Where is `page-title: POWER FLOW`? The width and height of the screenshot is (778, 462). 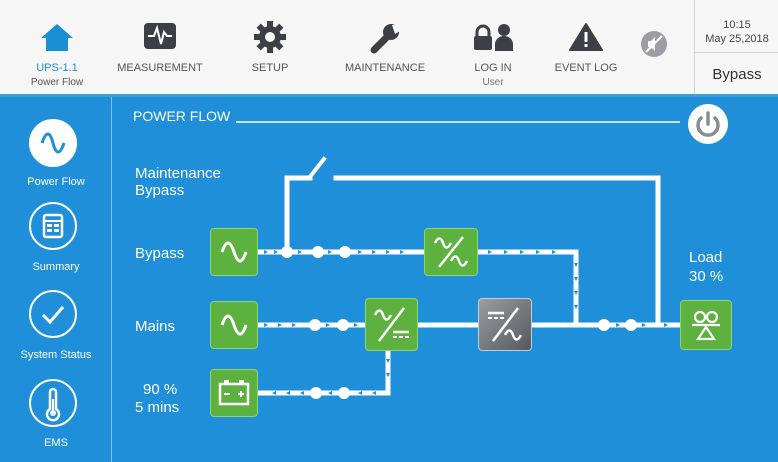 page-title: POWER FLOW is located at coordinates (182, 116).